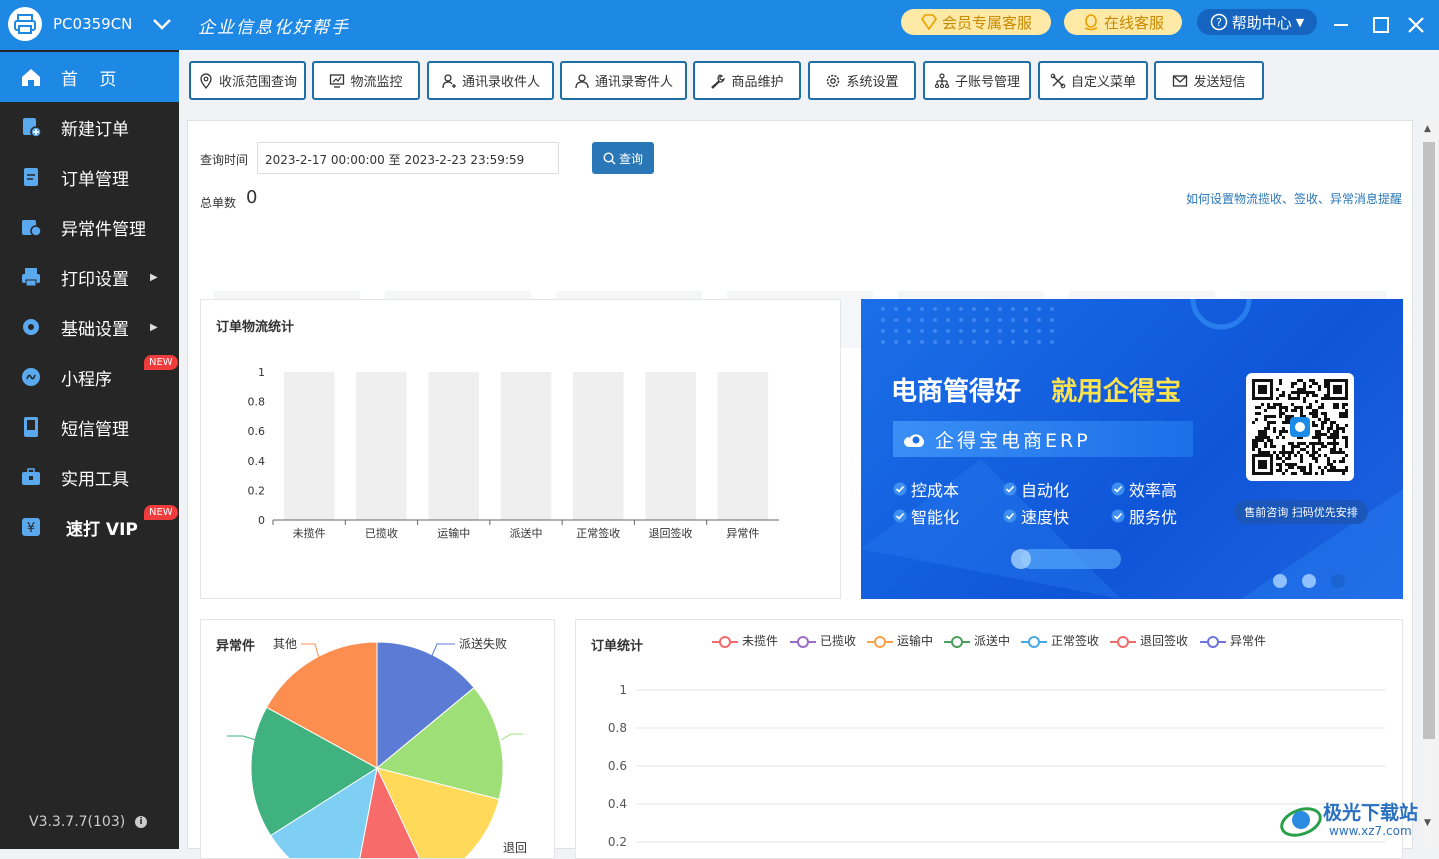  I want to click on toolbar-send-sms-button: 发送短信, so click(1209, 80).